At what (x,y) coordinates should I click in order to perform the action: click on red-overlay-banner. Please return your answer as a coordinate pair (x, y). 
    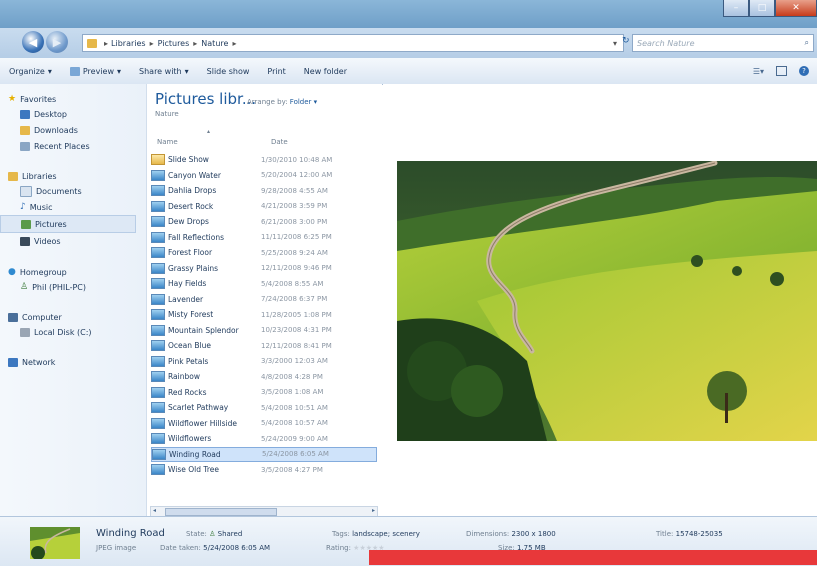
    Looking at the image, I should click on (593, 557).